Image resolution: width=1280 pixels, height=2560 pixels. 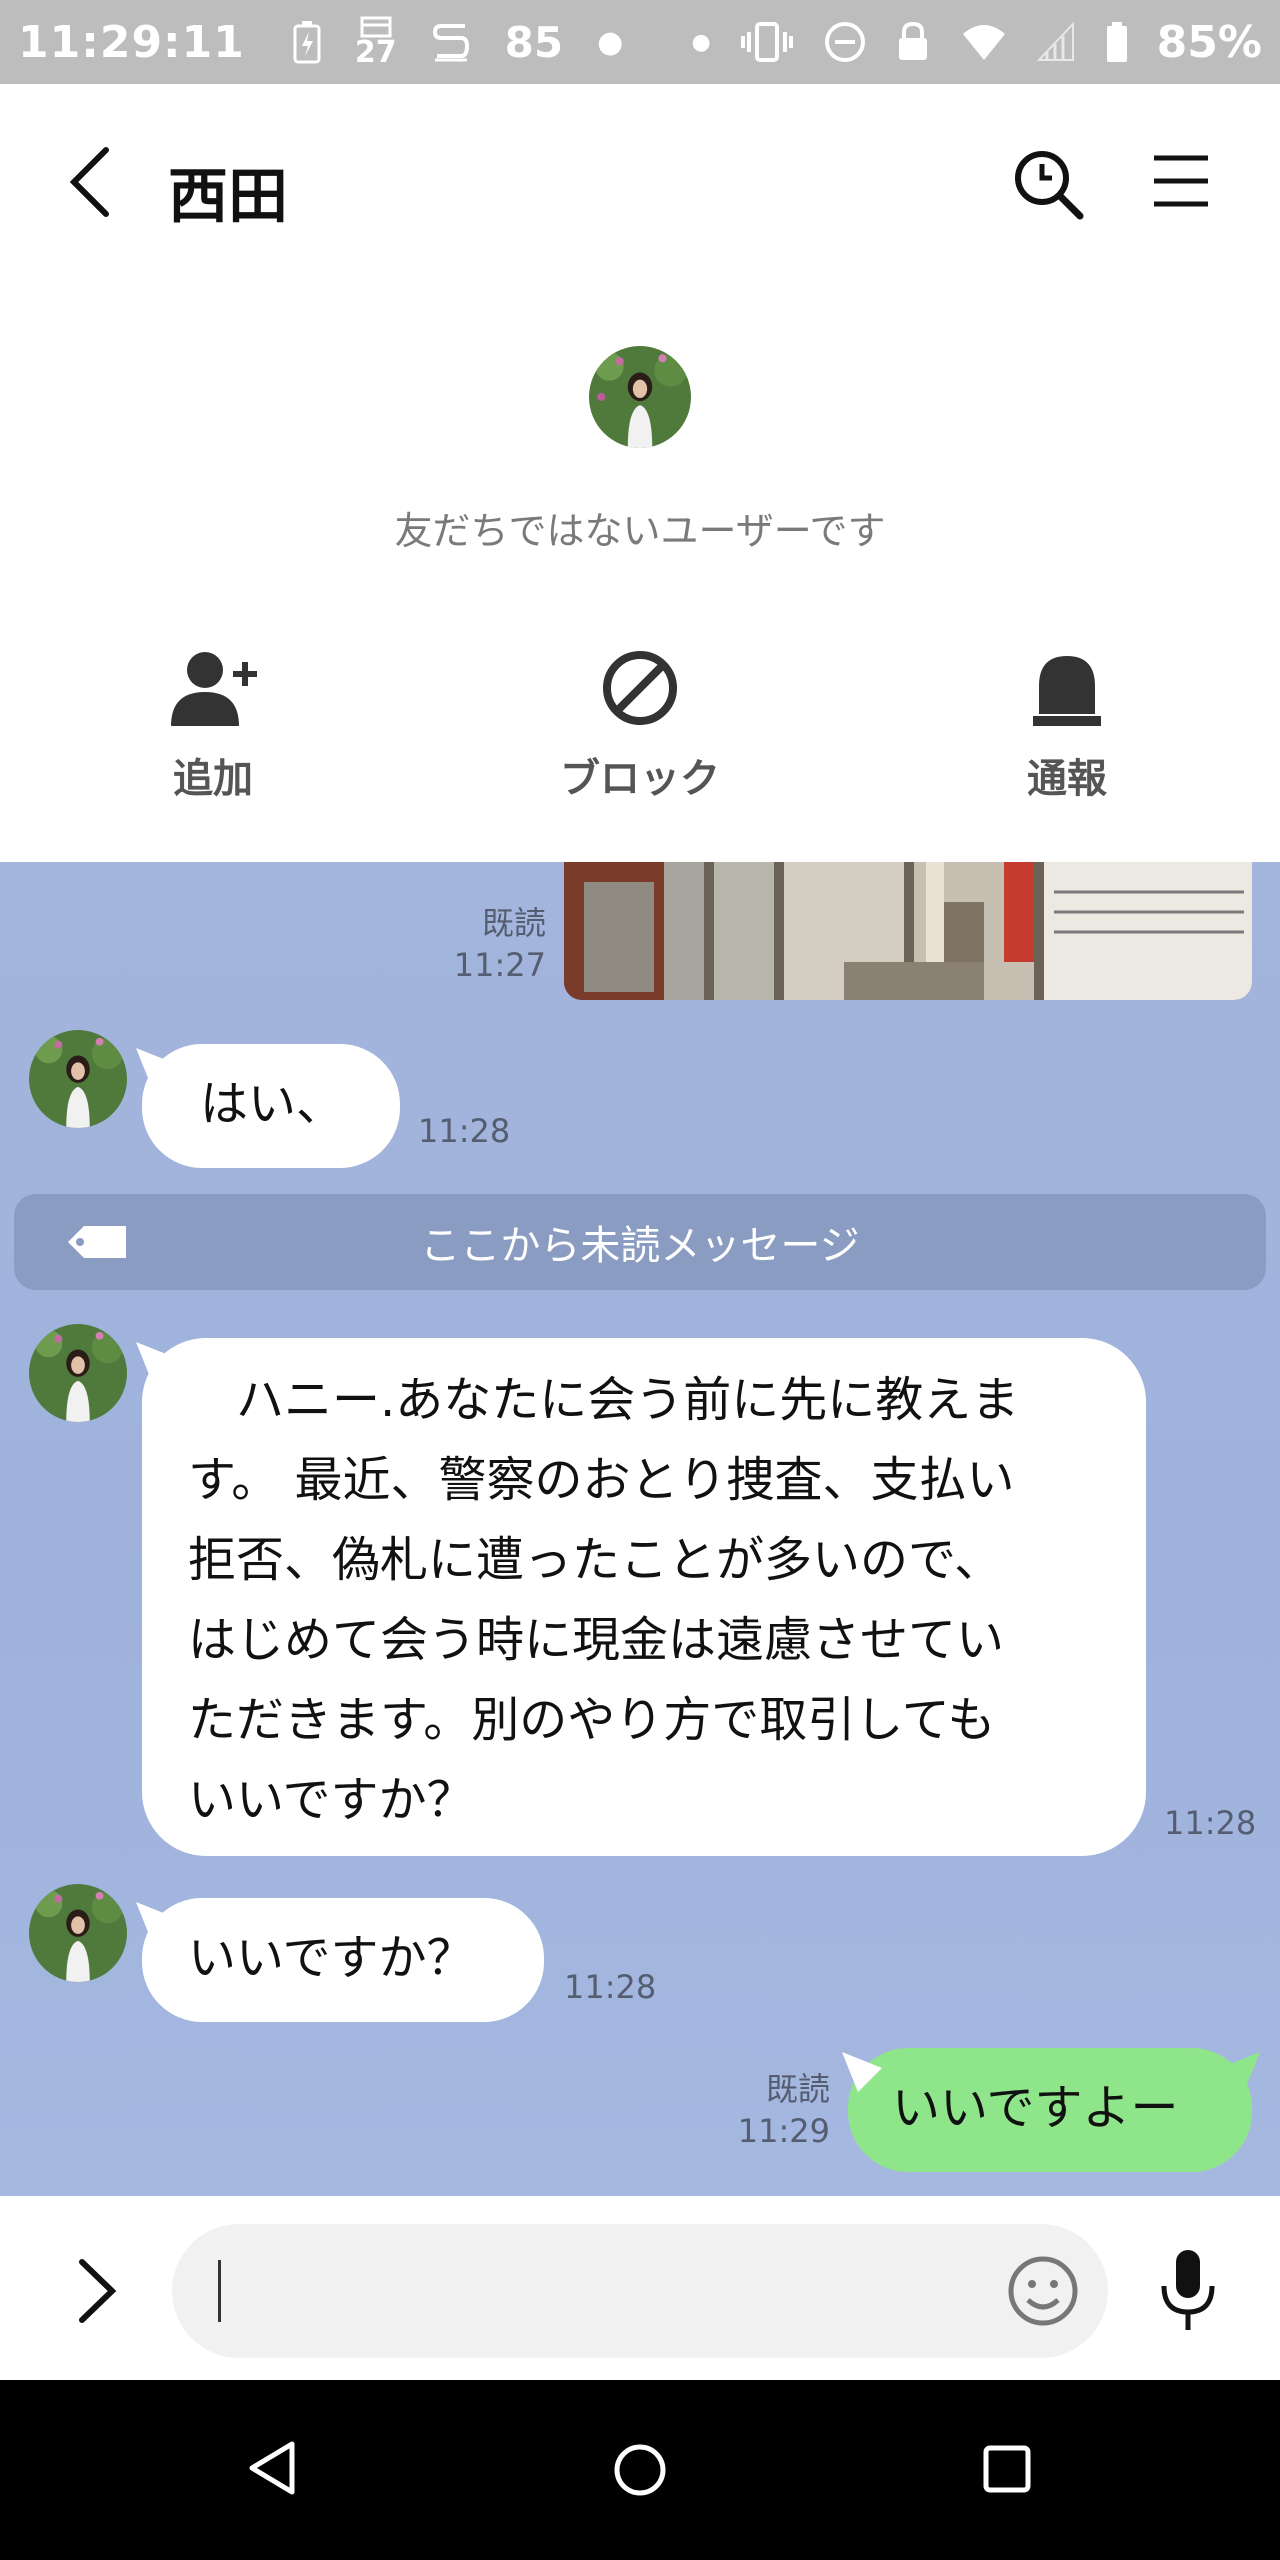 I want to click on message-line: ただきます。別のやり方で取引しても, so click(x=592, y=1720).